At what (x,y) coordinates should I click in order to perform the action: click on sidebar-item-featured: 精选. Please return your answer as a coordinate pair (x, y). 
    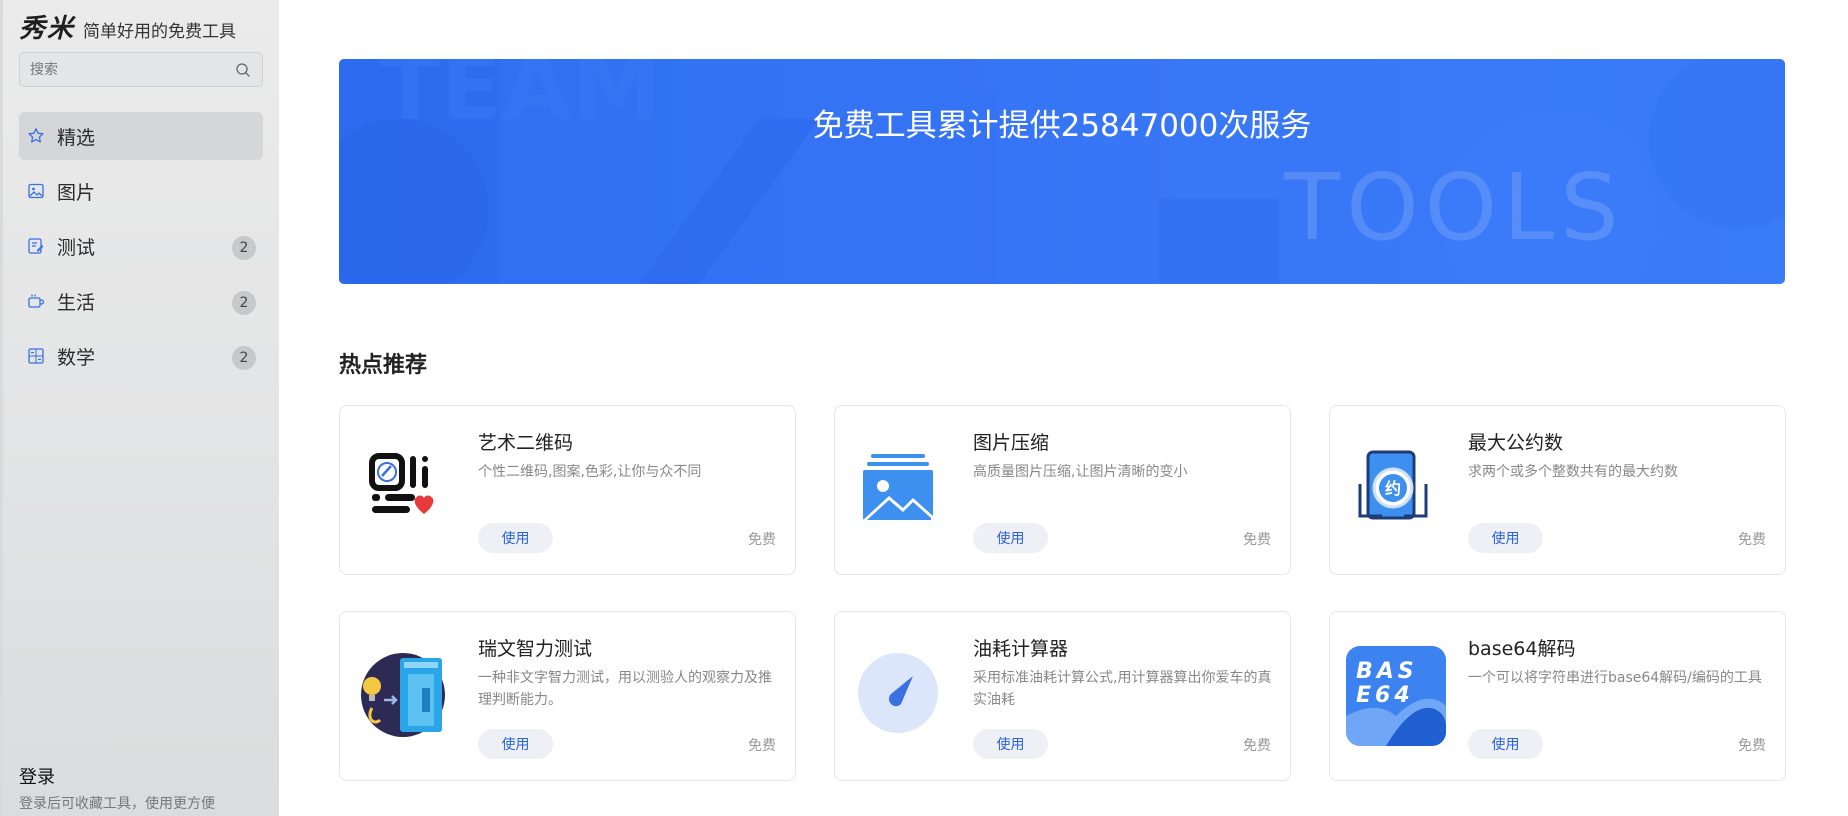
    Looking at the image, I should click on (141, 136).